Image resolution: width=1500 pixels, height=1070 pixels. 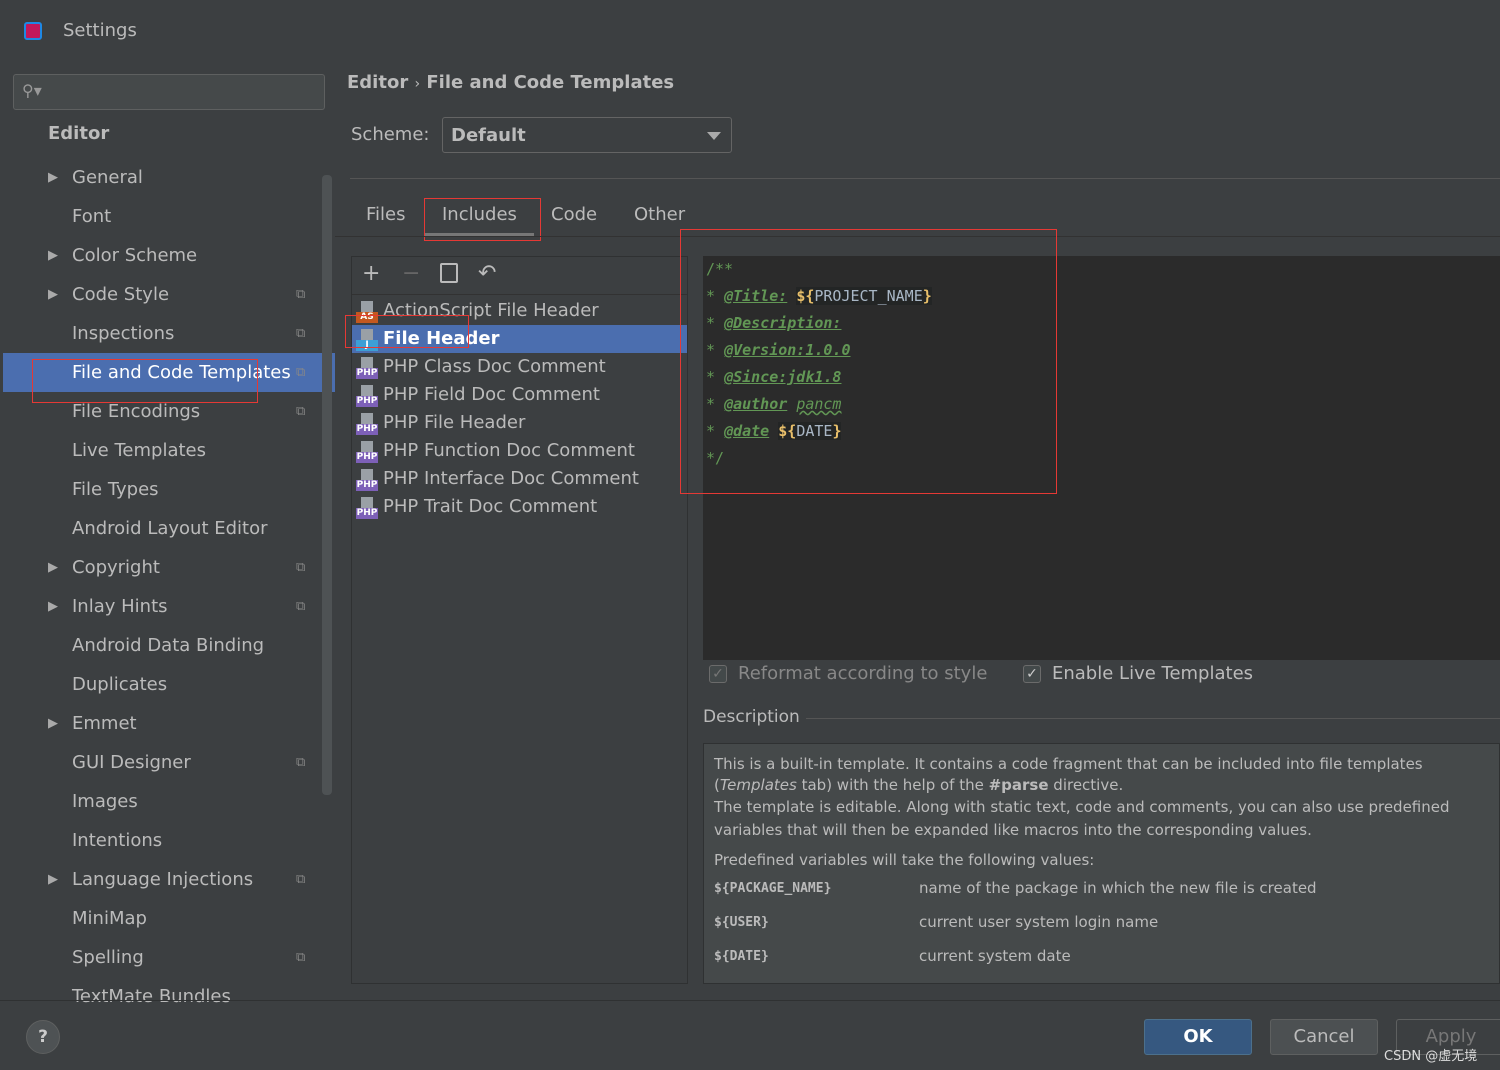 I want to click on reset-icon: ↶, so click(x=487, y=273).